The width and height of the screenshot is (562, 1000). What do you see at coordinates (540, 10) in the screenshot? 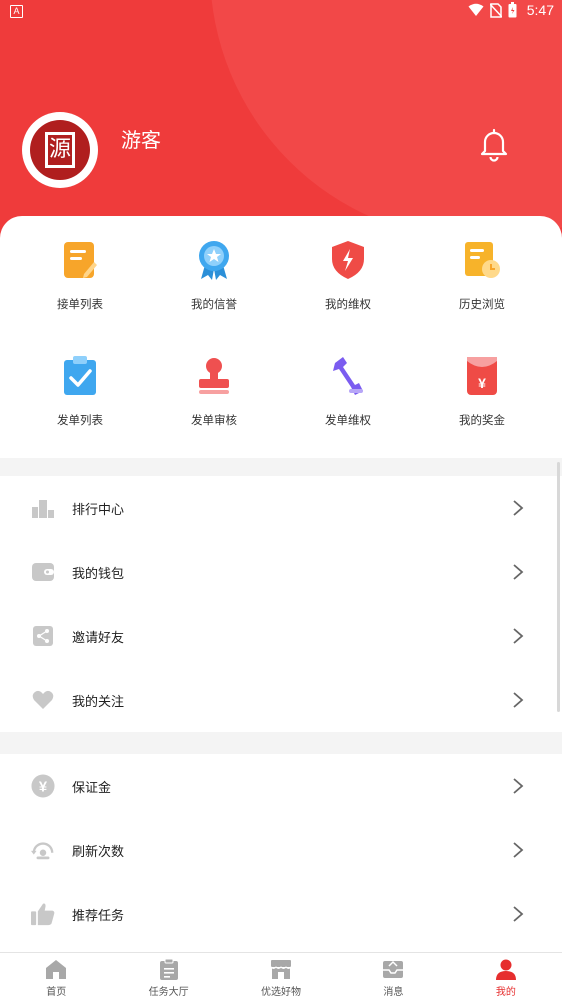
I see `status-time: 5:47` at bounding box center [540, 10].